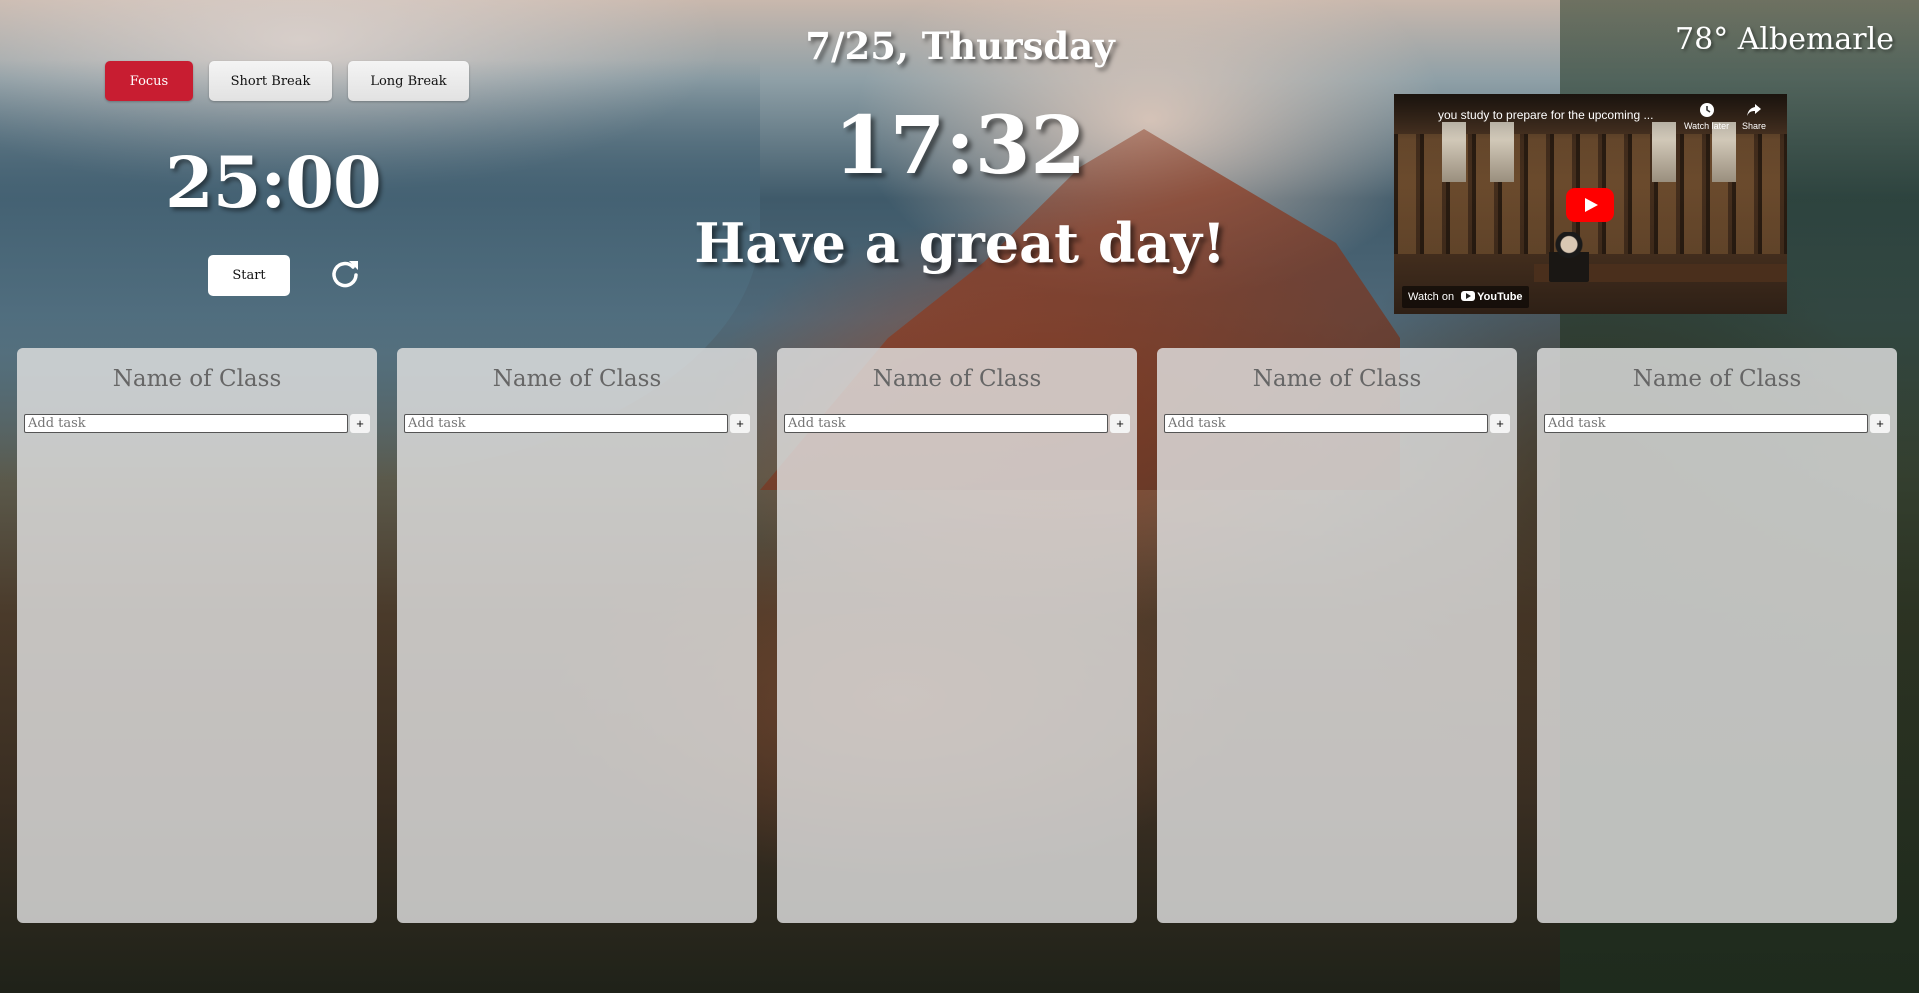  What do you see at coordinates (408, 81) in the screenshot?
I see `long-break-button: Long Break` at bounding box center [408, 81].